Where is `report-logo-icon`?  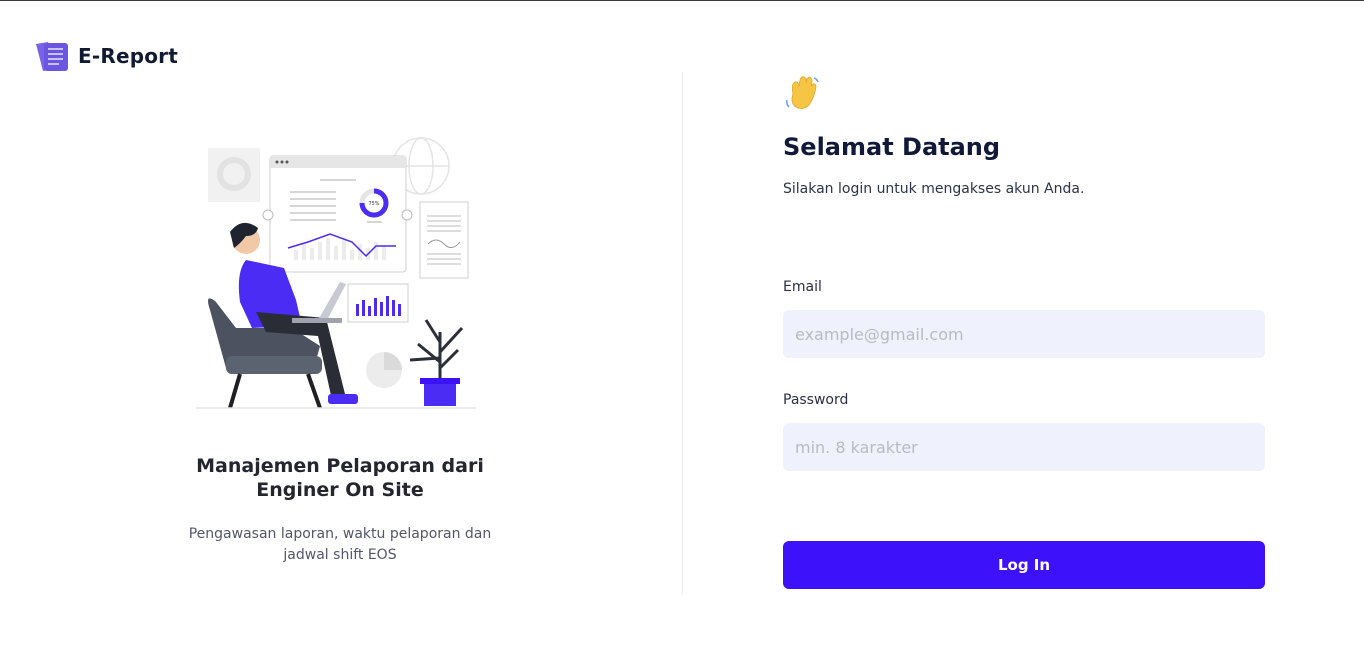 report-logo-icon is located at coordinates (52, 56).